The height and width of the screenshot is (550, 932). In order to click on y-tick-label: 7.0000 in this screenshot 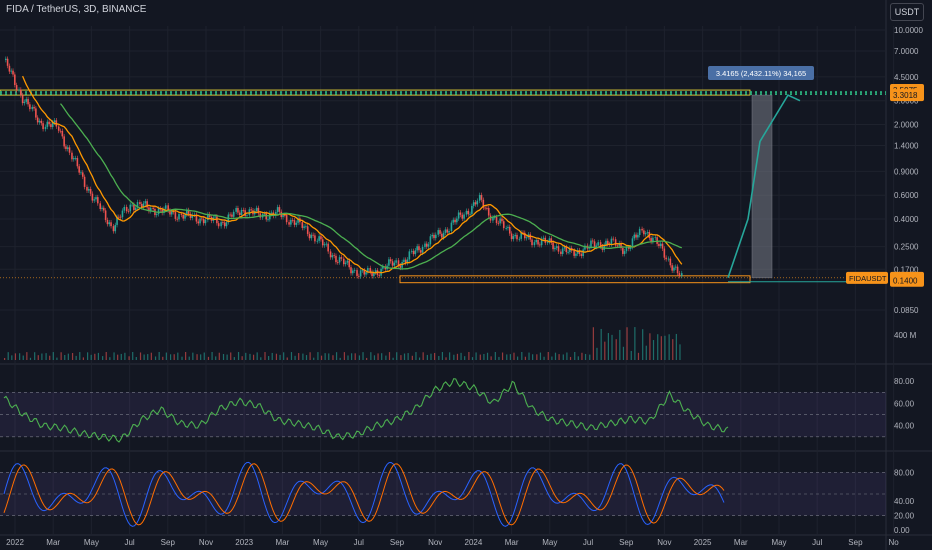, I will do `click(906, 51)`.